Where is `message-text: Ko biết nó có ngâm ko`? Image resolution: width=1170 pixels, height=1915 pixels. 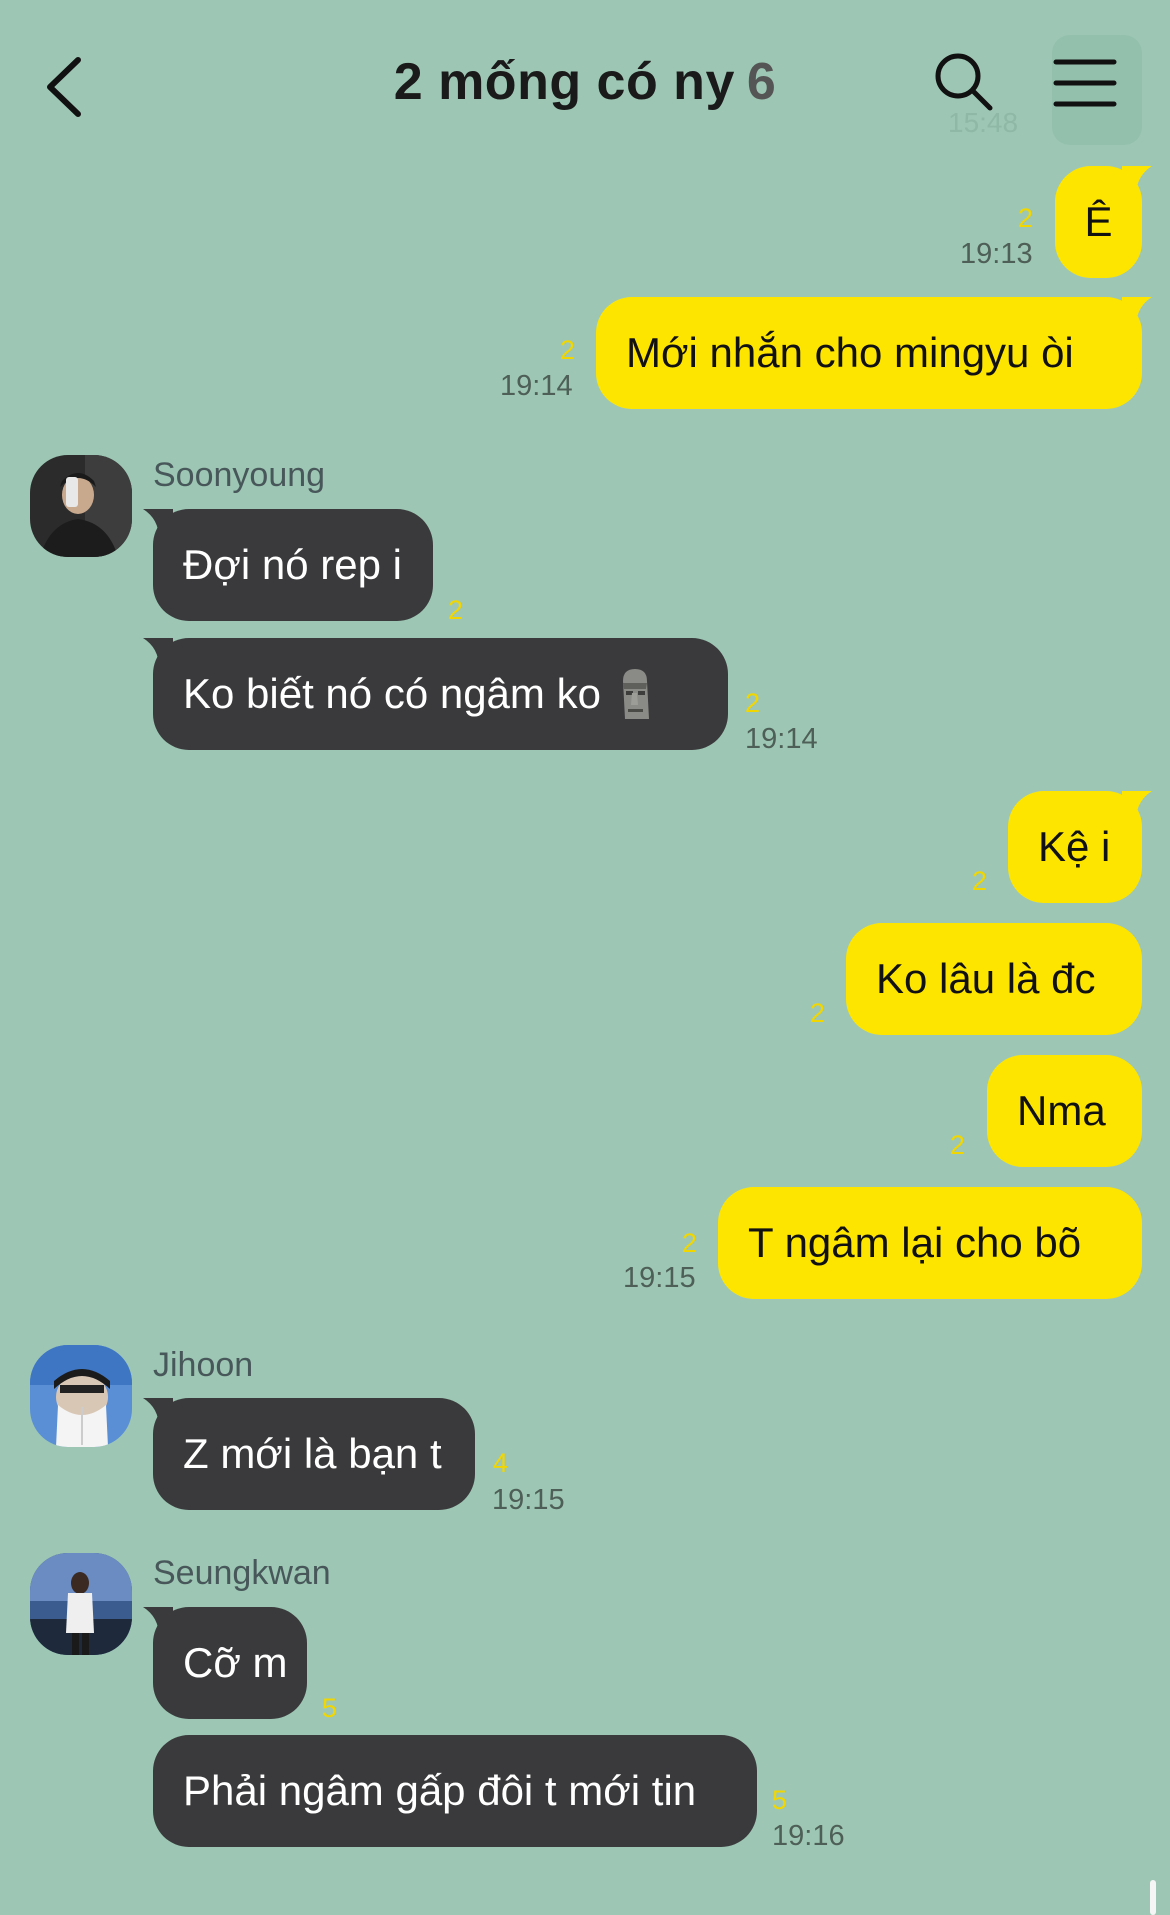
message-text: Ko biết nó có ngâm ko is located at coordinates (392, 693).